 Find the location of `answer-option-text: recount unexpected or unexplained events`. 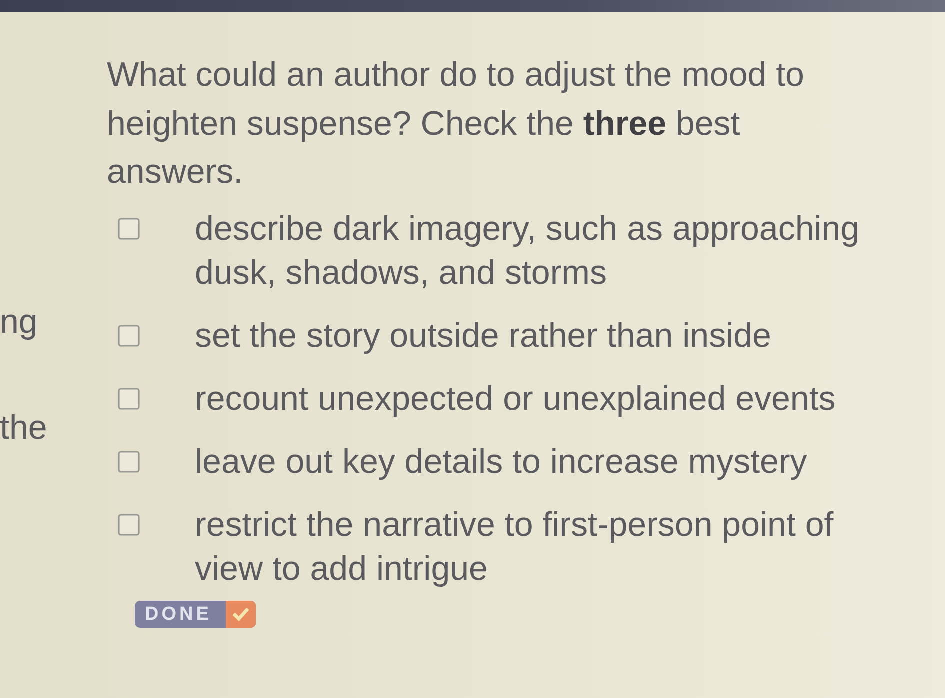

answer-option-text: recount unexpected or unexplained events is located at coordinates (552, 398).